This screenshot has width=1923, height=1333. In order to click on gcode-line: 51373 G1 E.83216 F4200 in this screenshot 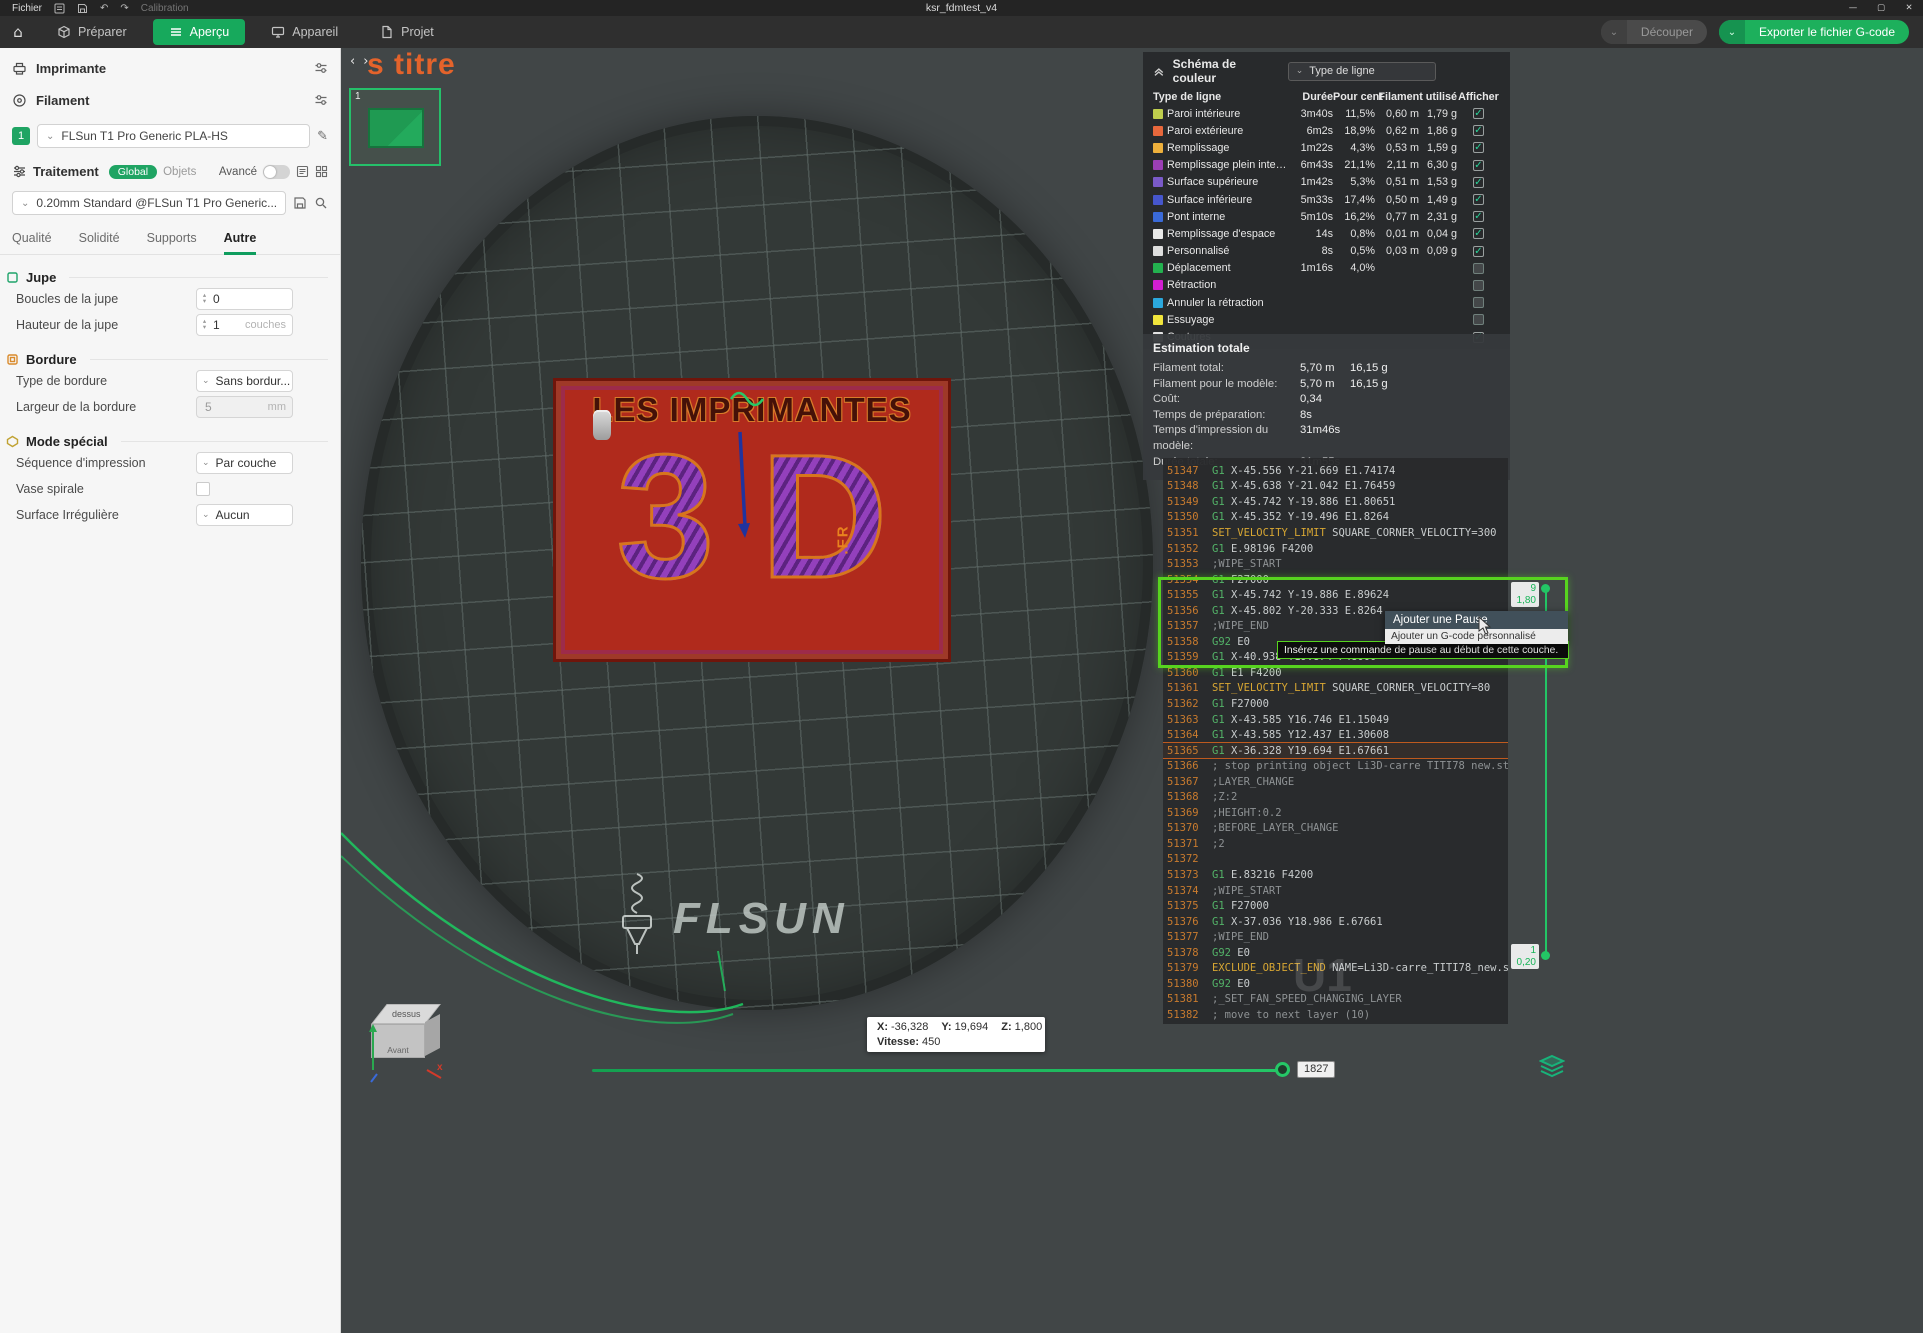, I will do `click(1335, 875)`.